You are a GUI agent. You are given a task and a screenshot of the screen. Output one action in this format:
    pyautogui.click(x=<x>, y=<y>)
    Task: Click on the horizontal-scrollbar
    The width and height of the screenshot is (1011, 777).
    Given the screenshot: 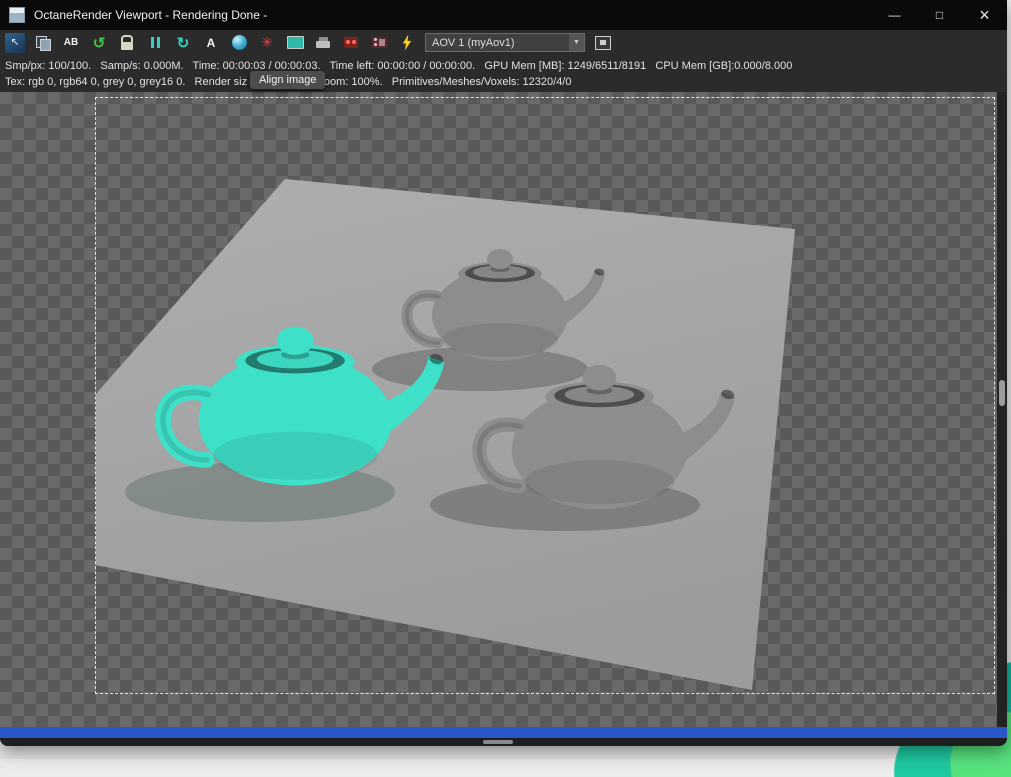 What is the action you would take?
    pyautogui.click(x=503, y=742)
    